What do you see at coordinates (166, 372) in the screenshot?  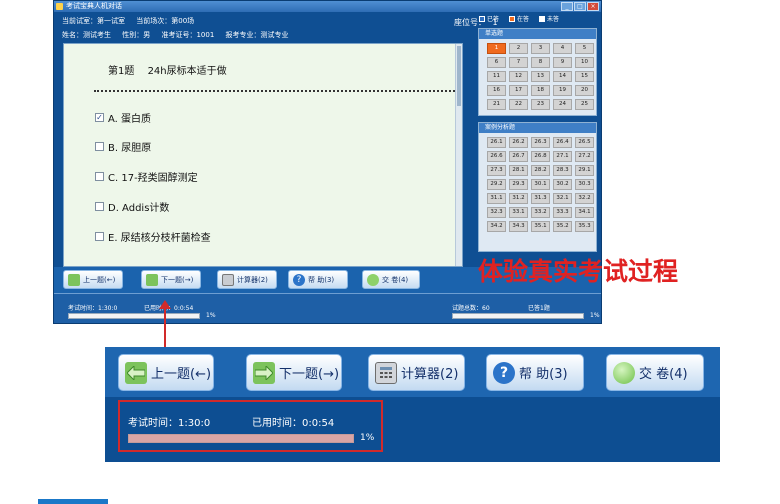 I see `zoom-prev-question-button: 上一题(←)` at bounding box center [166, 372].